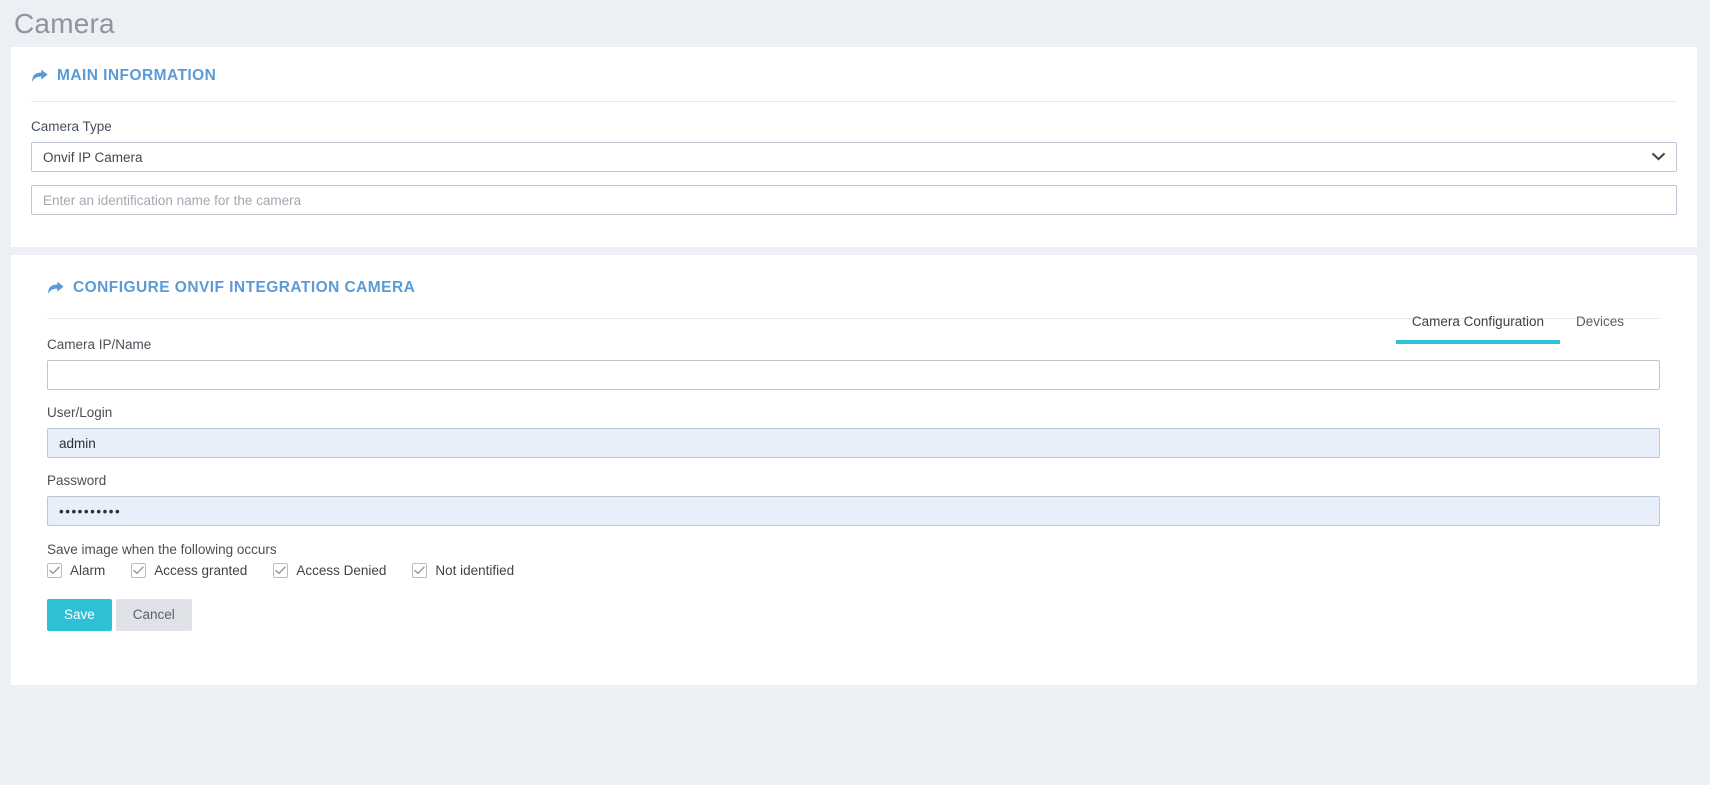 This screenshot has height=785, width=1710. I want to click on form-actions: Save Cancel, so click(853, 615).